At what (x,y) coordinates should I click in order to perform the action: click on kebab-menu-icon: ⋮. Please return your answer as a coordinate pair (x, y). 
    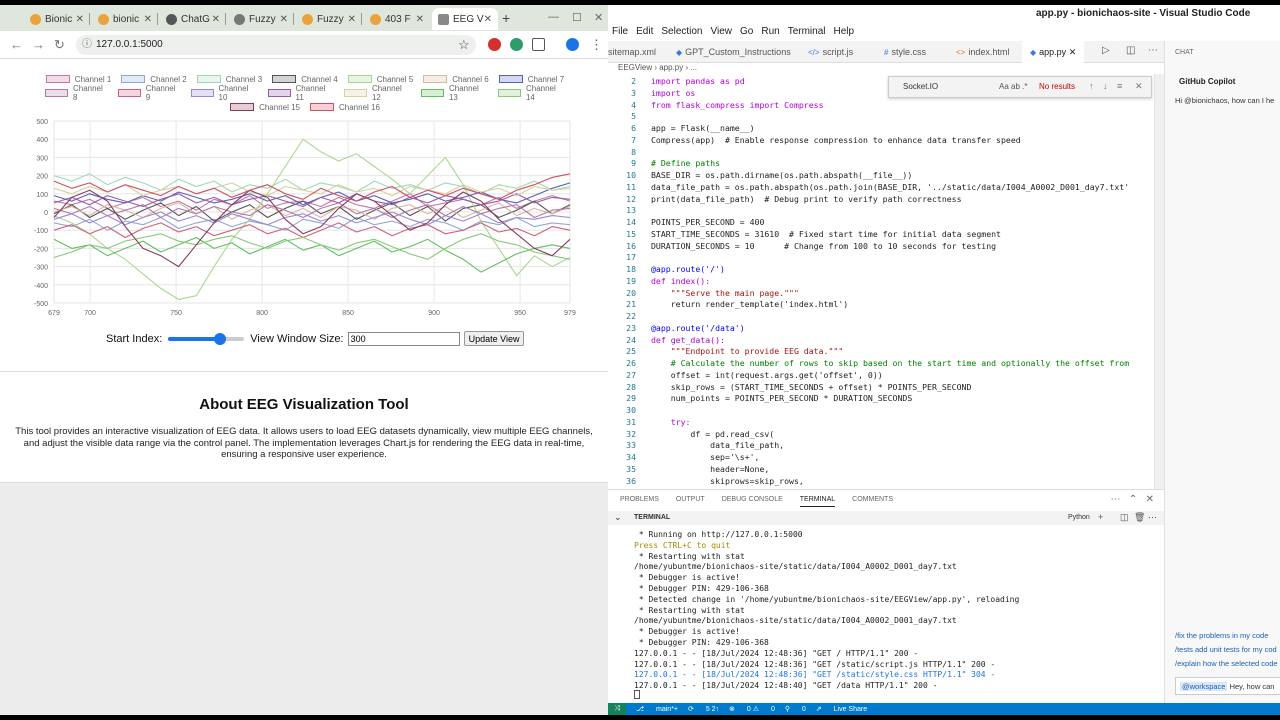
    Looking at the image, I should click on (596, 45).